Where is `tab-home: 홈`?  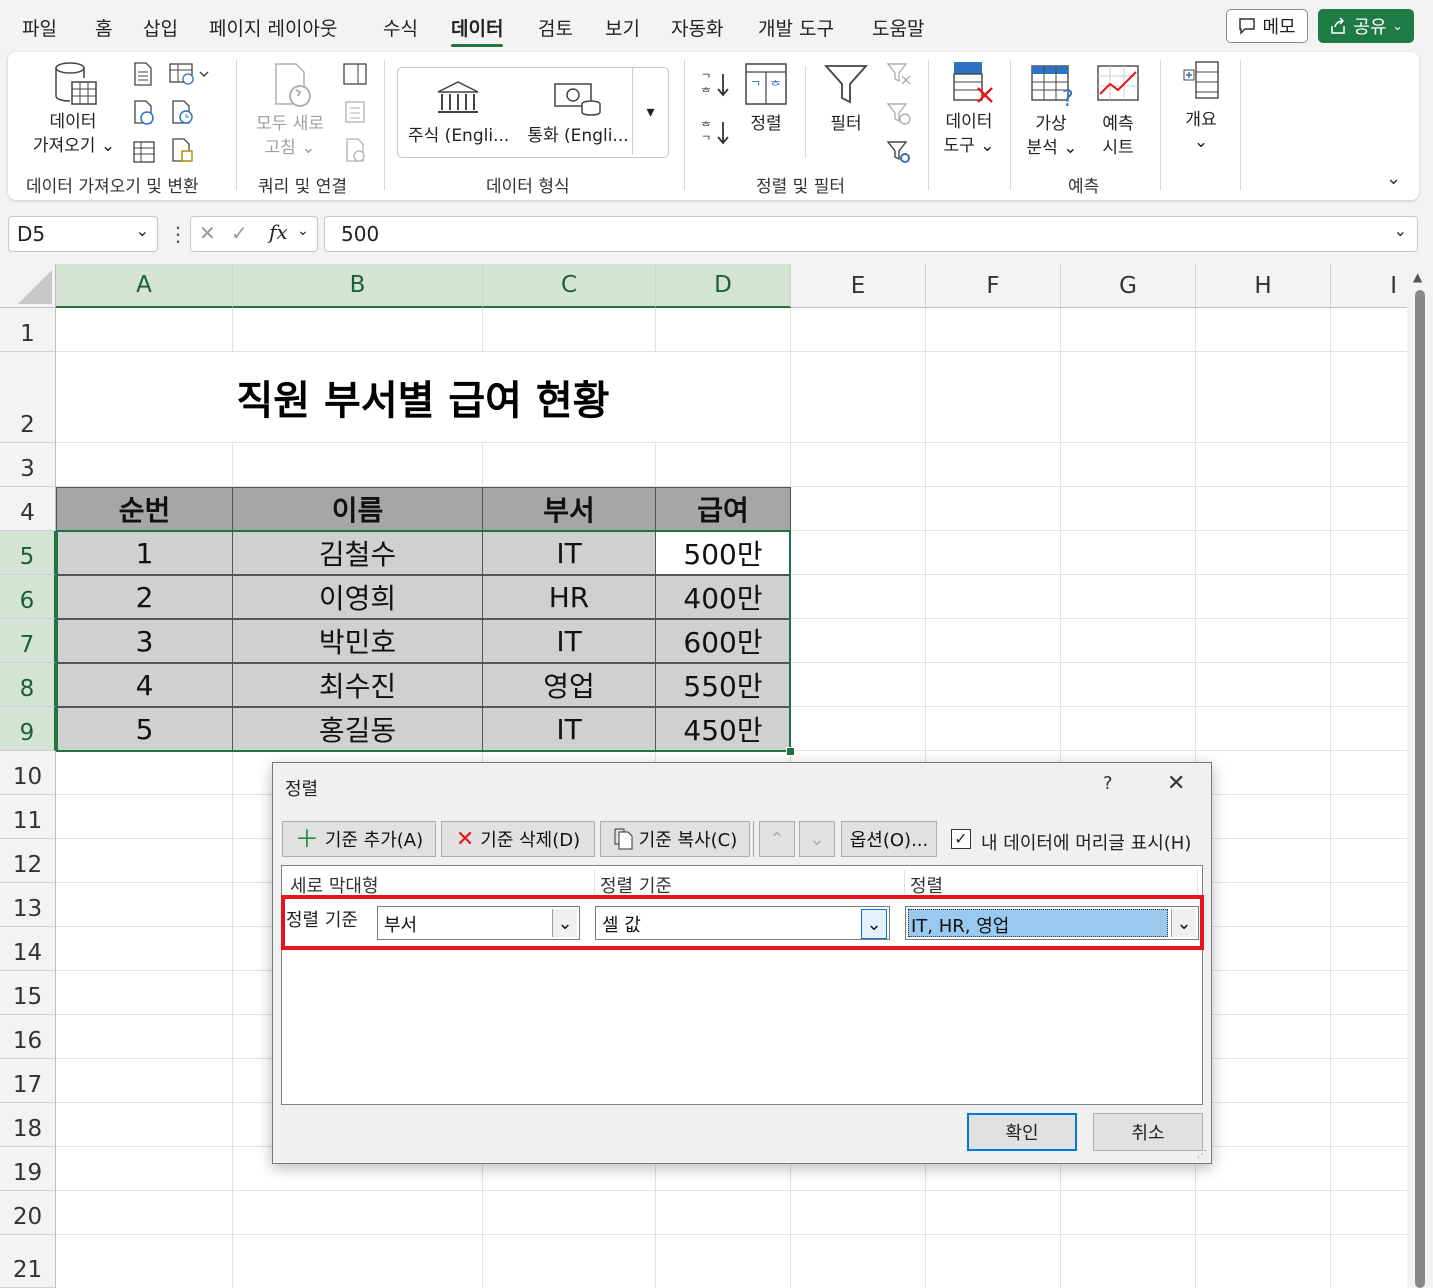
tab-home: 홈 is located at coordinates (103, 27).